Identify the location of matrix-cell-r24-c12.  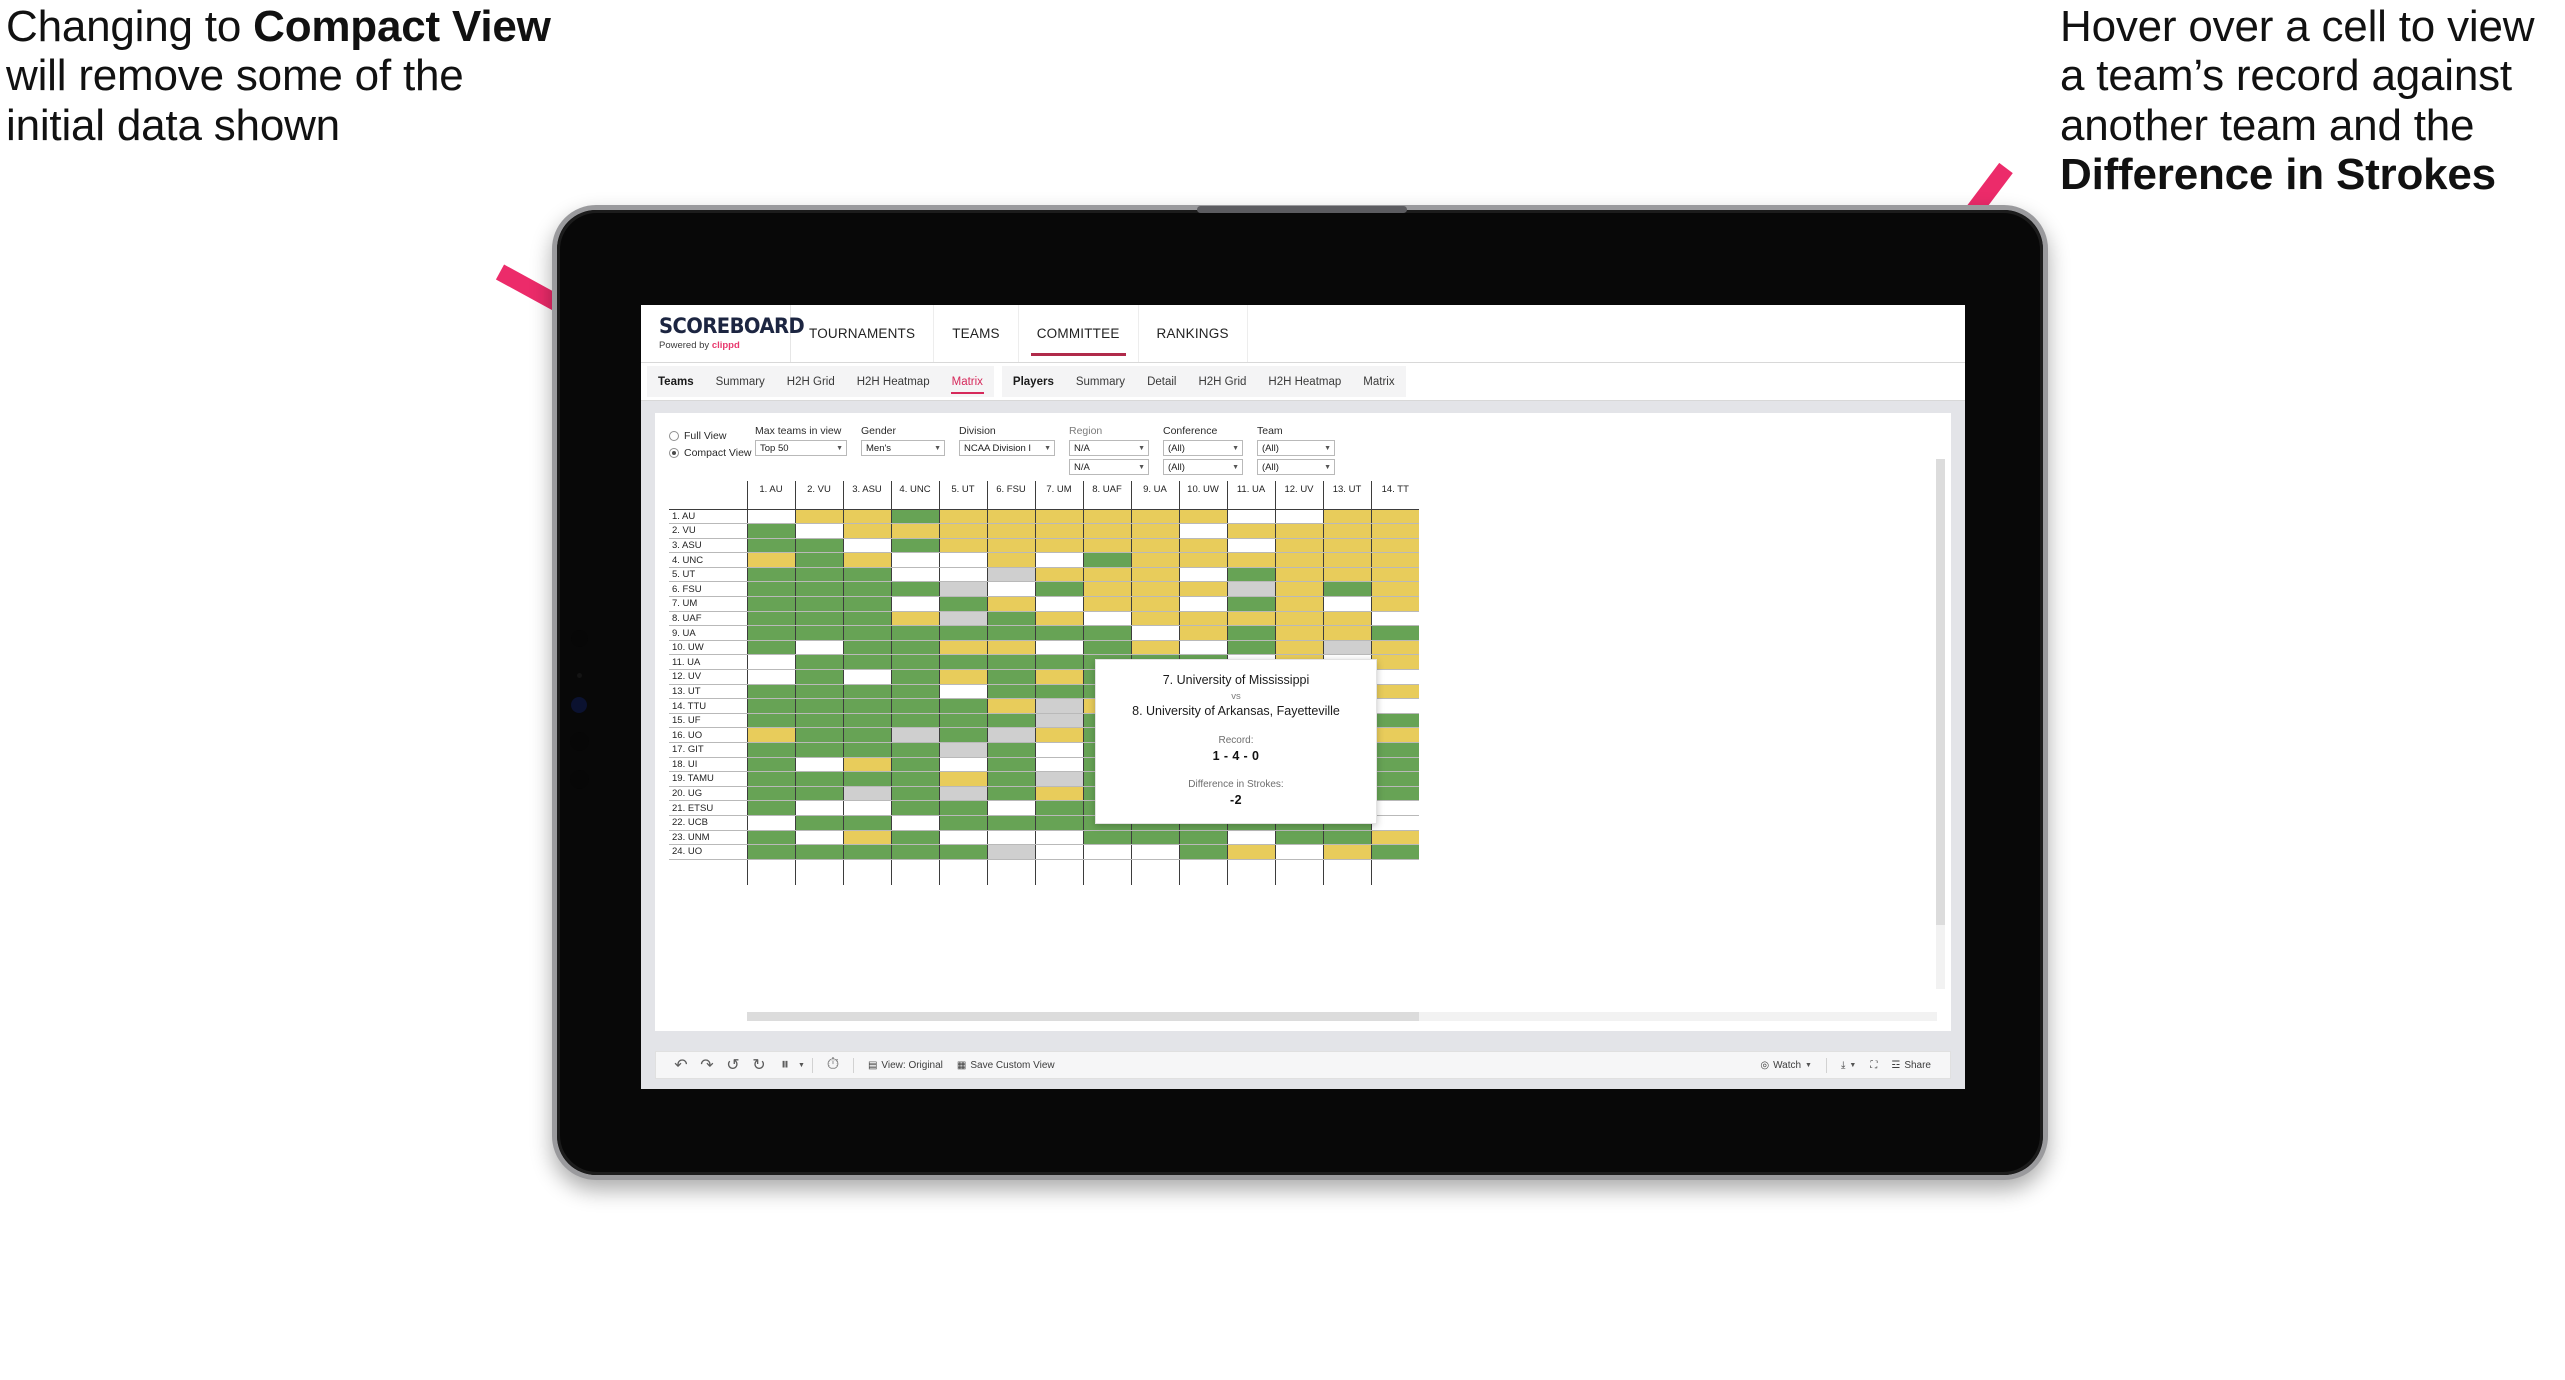
(1298, 852).